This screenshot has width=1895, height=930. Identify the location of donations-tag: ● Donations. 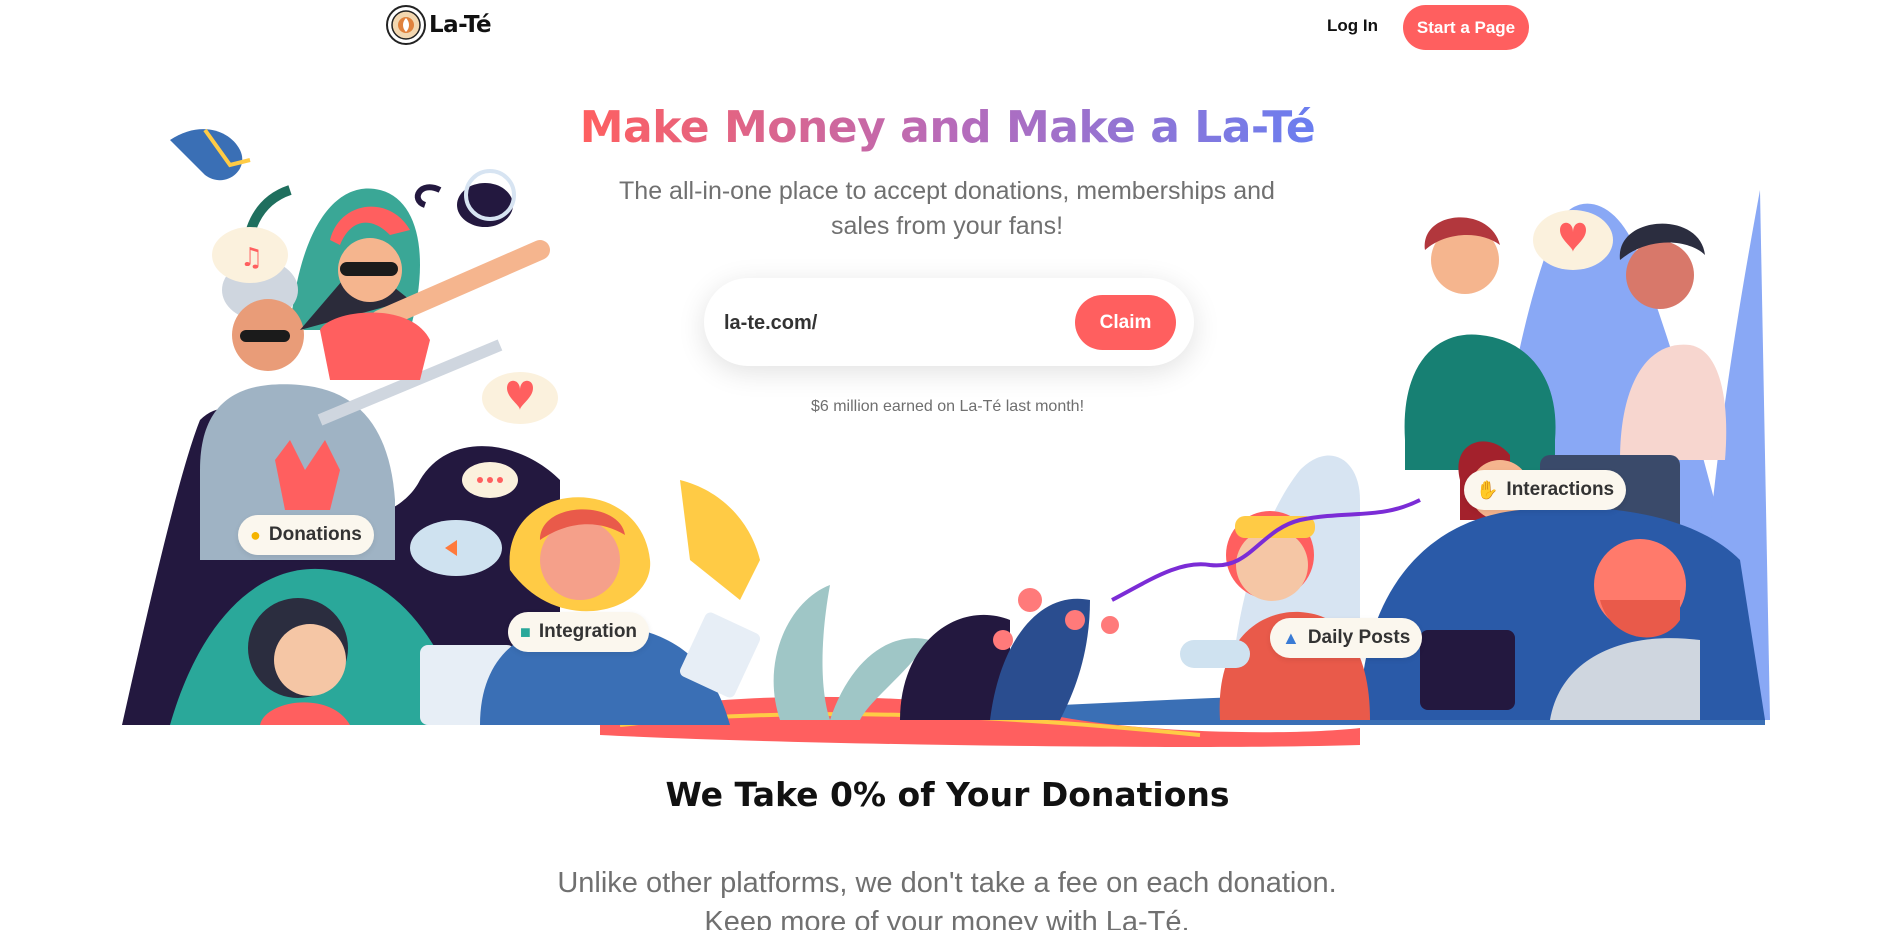
(306, 535).